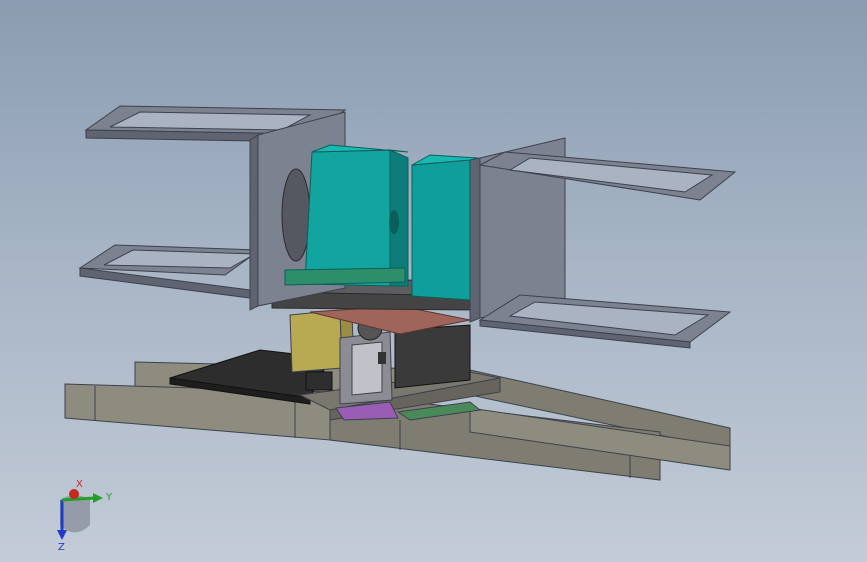 This screenshot has height=562, width=867. What do you see at coordinates (603, 243) in the screenshot?
I see `right-frame` at bounding box center [603, 243].